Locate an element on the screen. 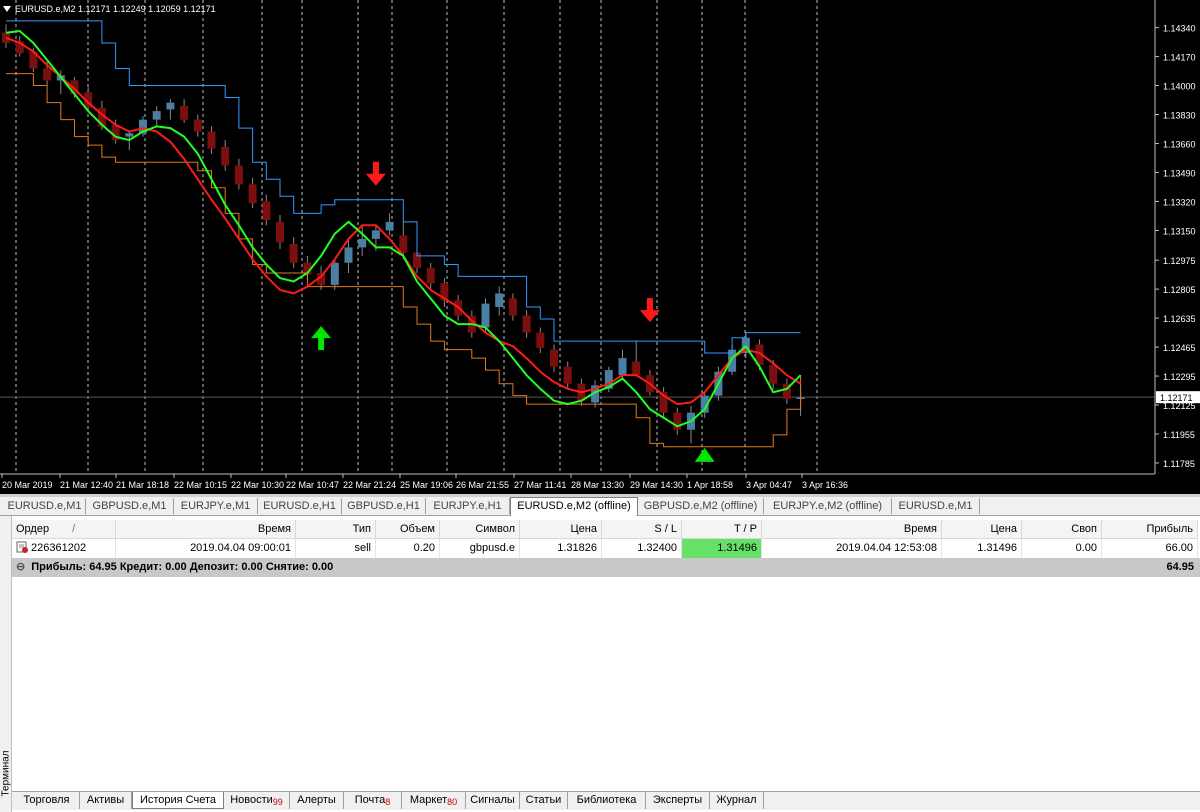 This screenshot has height=812, width=1200. chart-tab: GBPUSD.e,M2 (offline) is located at coordinates (701, 506).